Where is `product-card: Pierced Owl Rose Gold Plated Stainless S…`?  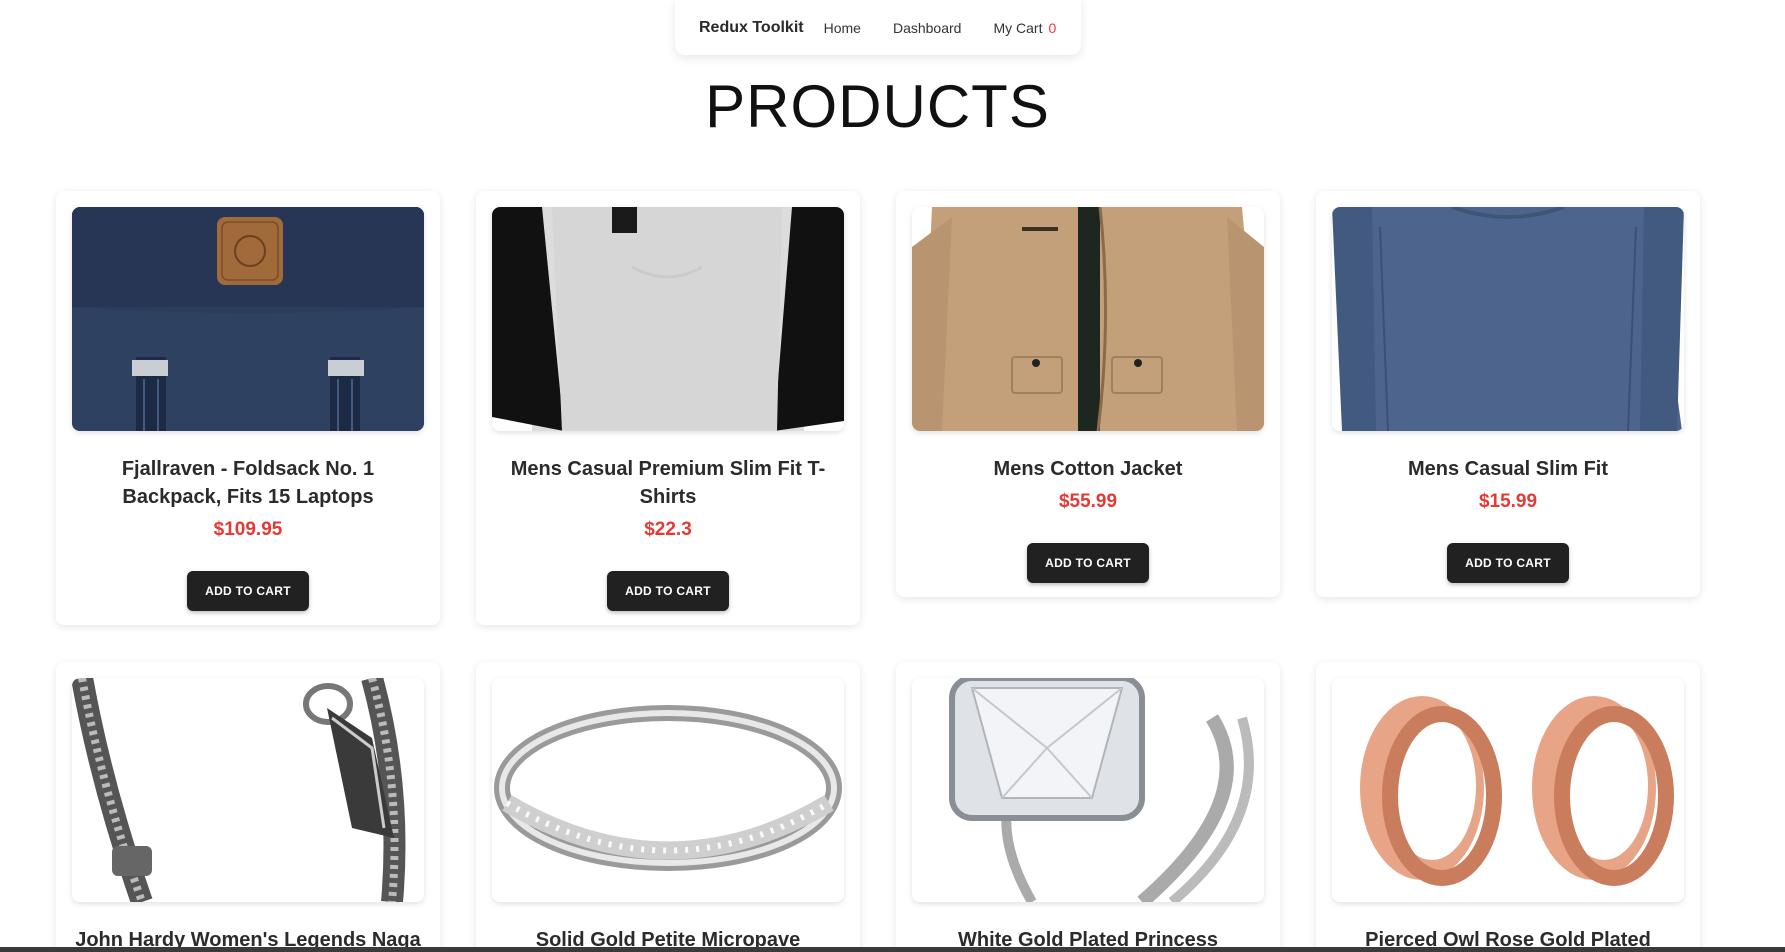
product-card: Pierced Owl Rose Gold Plated Stainless S… is located at coordinates (1508, 807).